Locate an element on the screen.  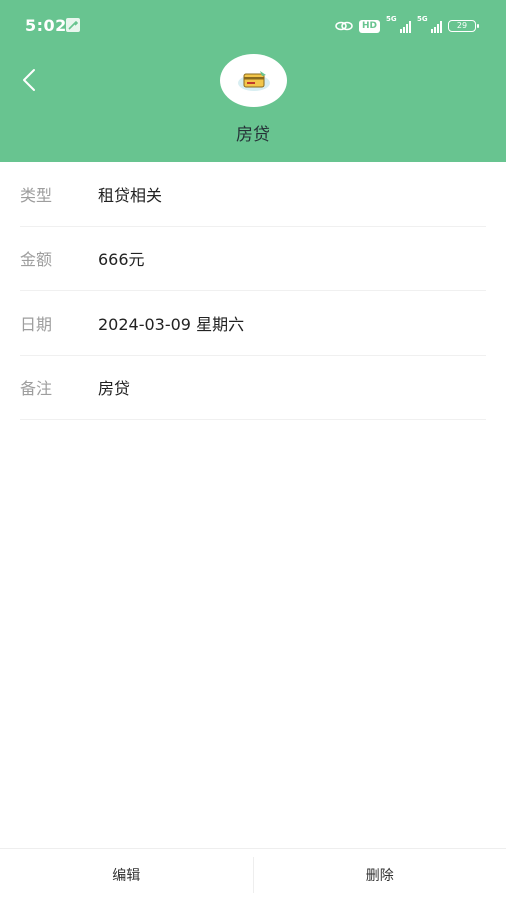
detail-value: 666元 is located at coordinates (121, 260).